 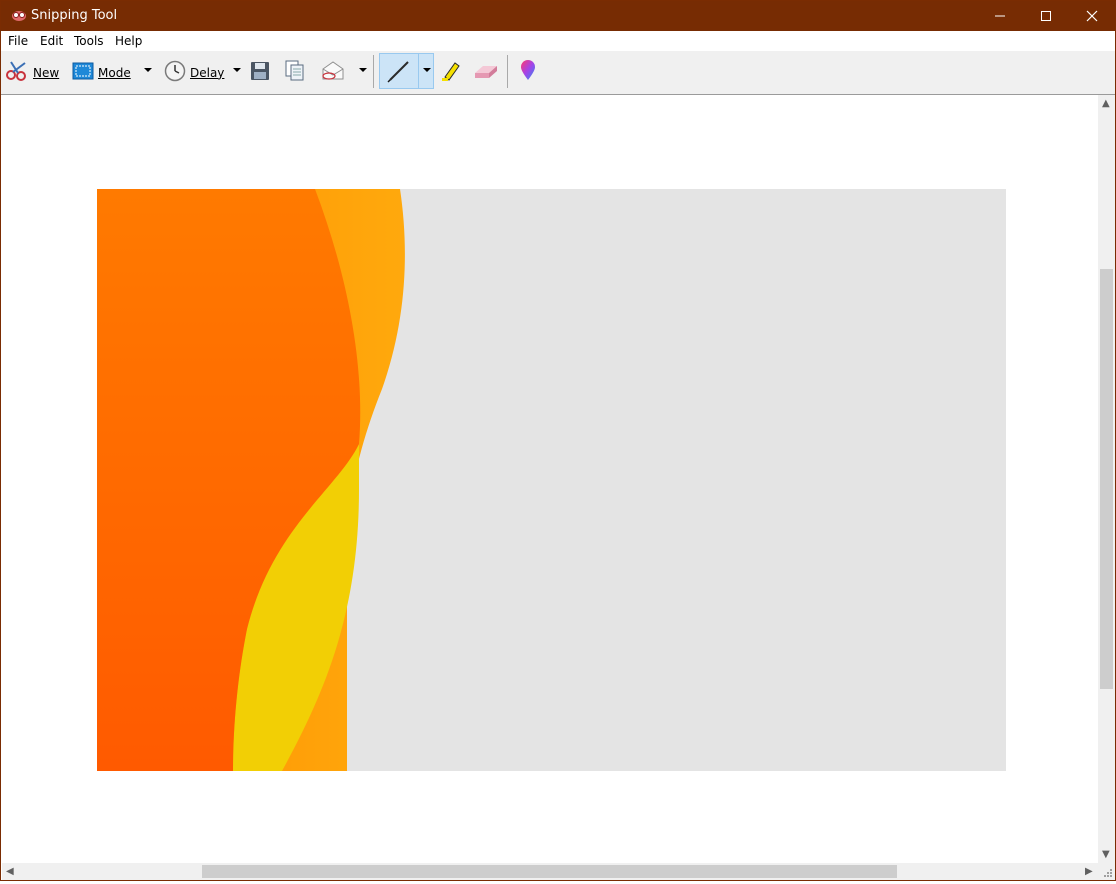 I want to click on close-button, so click(x=1092, y=16).